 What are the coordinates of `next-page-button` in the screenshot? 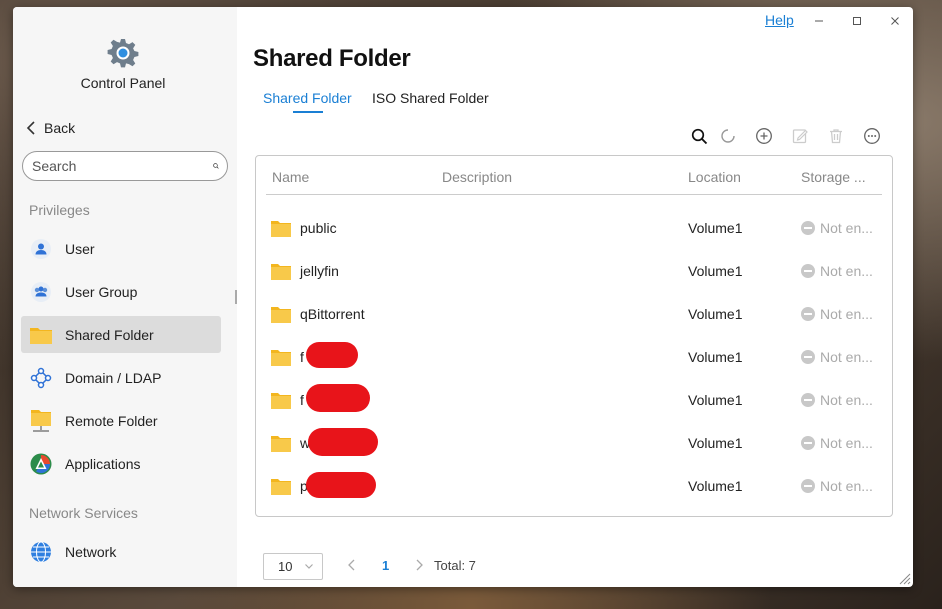 It's located at (419, 567).